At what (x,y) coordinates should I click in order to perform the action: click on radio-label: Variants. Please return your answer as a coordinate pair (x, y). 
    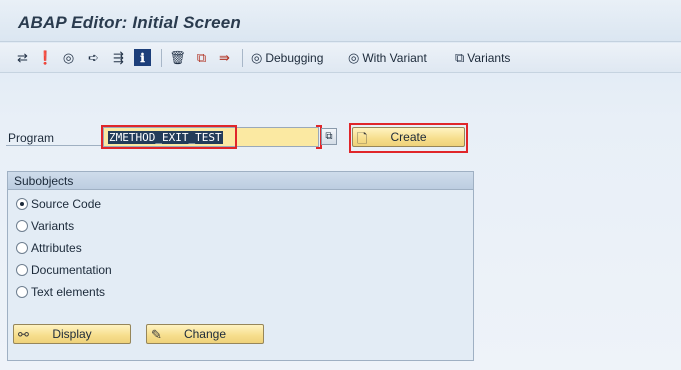
    Looking at the image, I should click on (53, 226).